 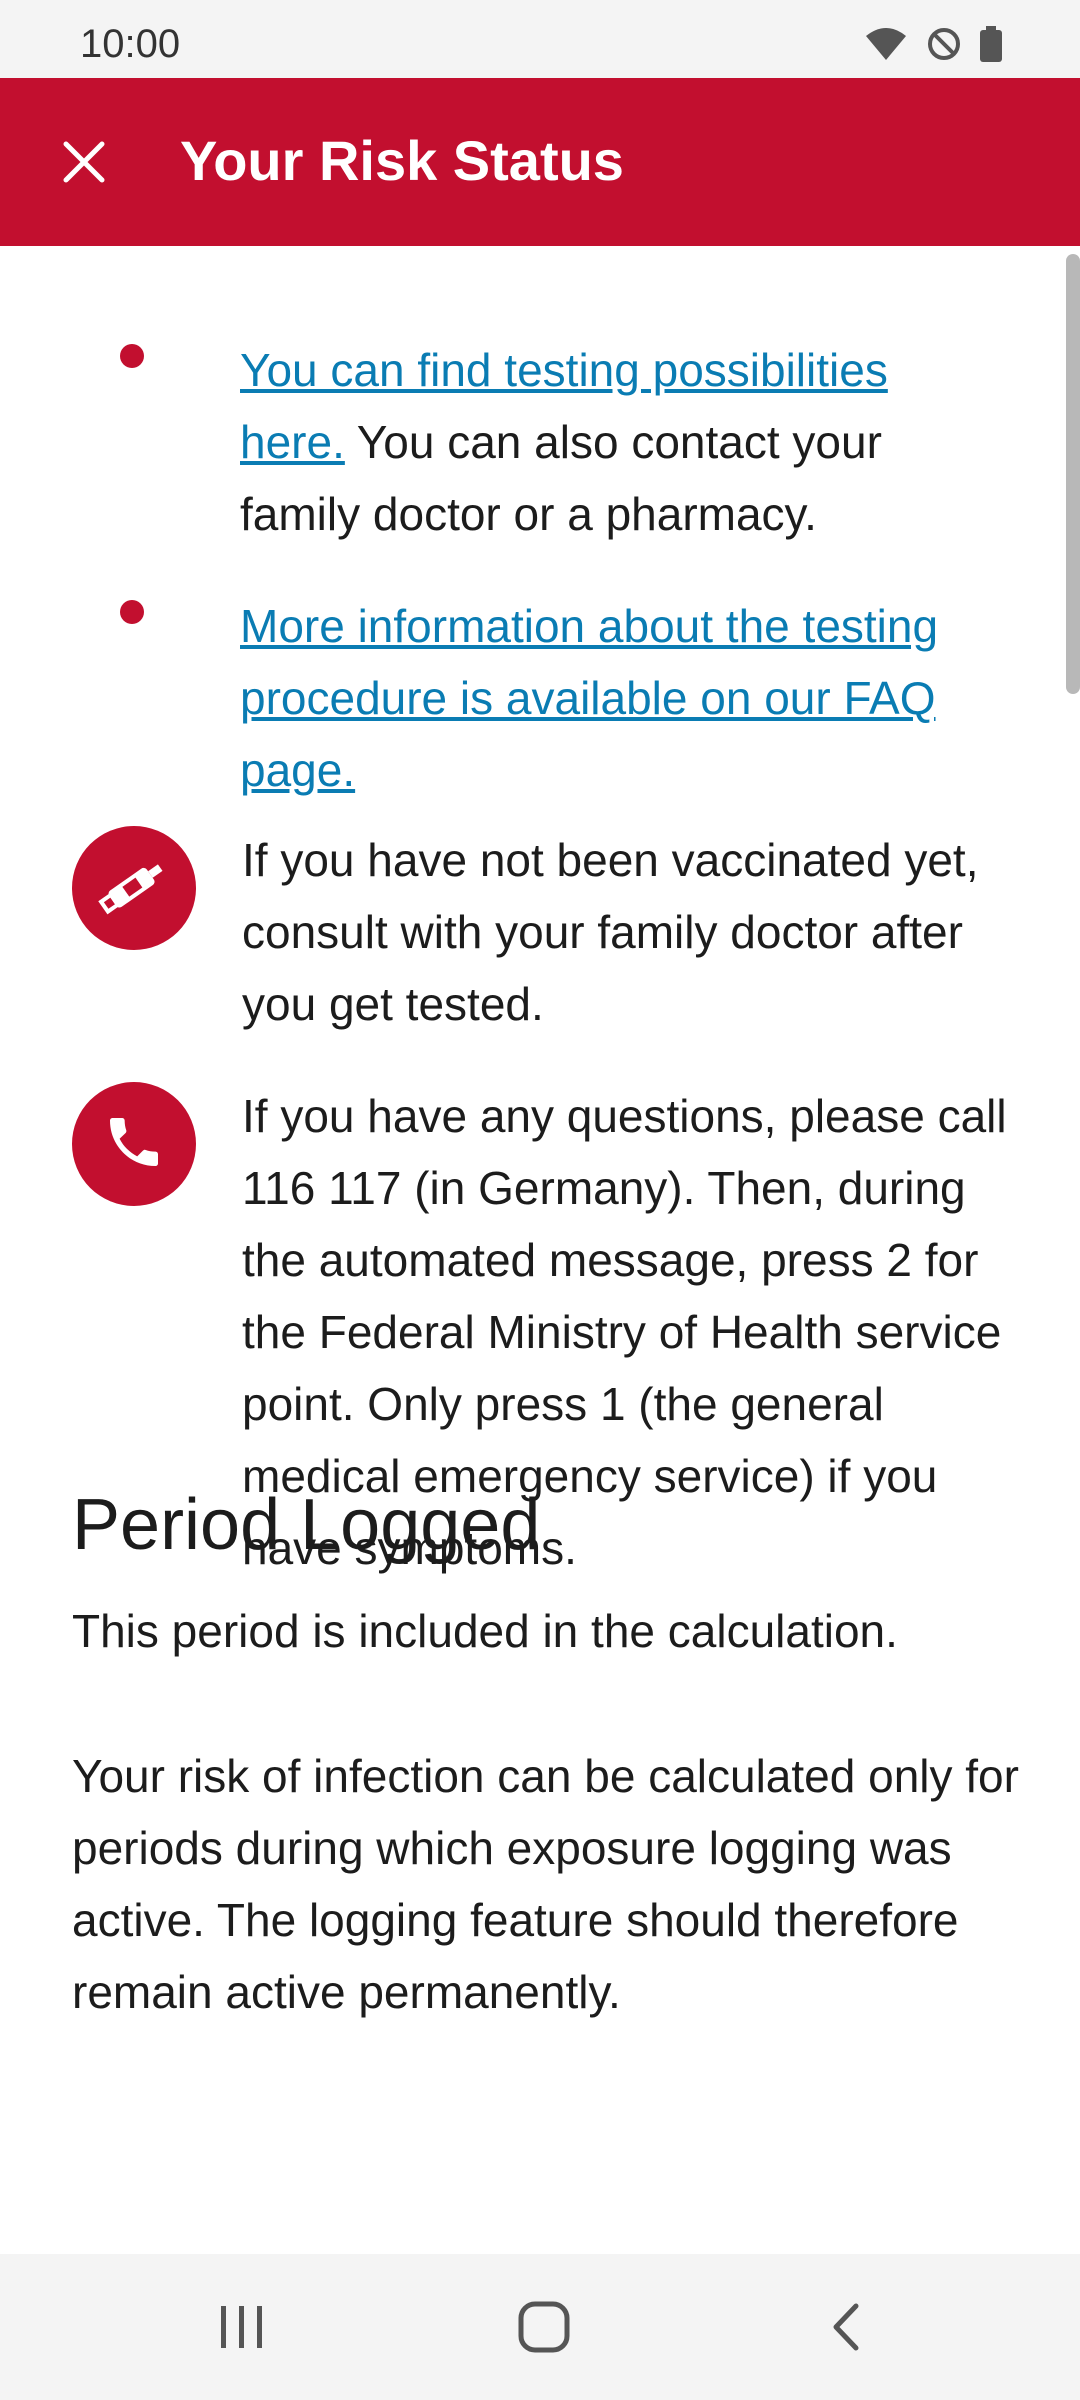 What do you see at coordinates (540, 39) in the screenshot?
I see `status-bar: 10:00` at bounding box center [540, 39].